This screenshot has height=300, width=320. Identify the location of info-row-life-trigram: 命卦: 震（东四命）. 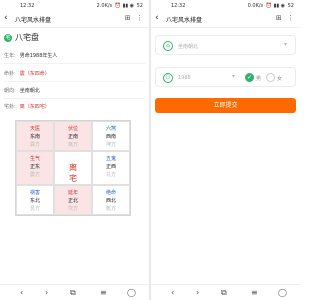
(27, 73).